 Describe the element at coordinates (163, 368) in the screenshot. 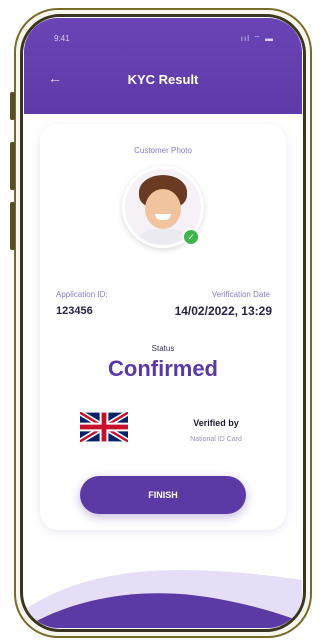

I see `status-value: Confirmed` at that location.